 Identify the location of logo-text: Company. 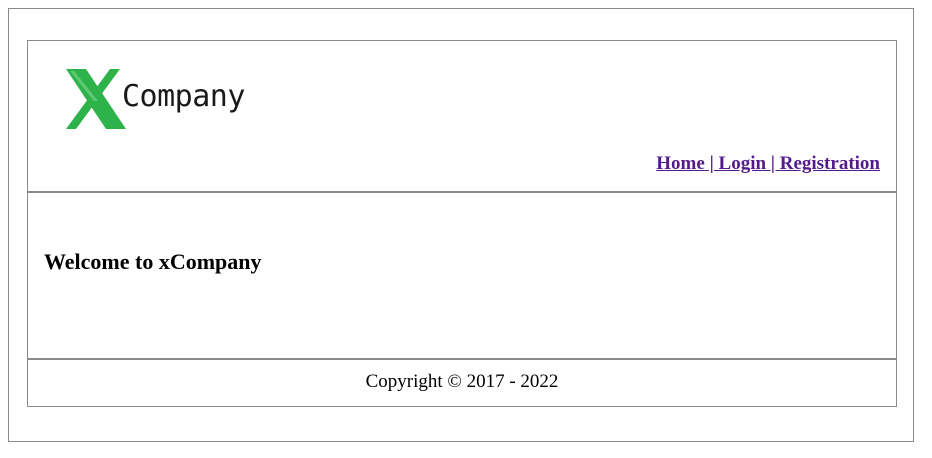
(183, 96).